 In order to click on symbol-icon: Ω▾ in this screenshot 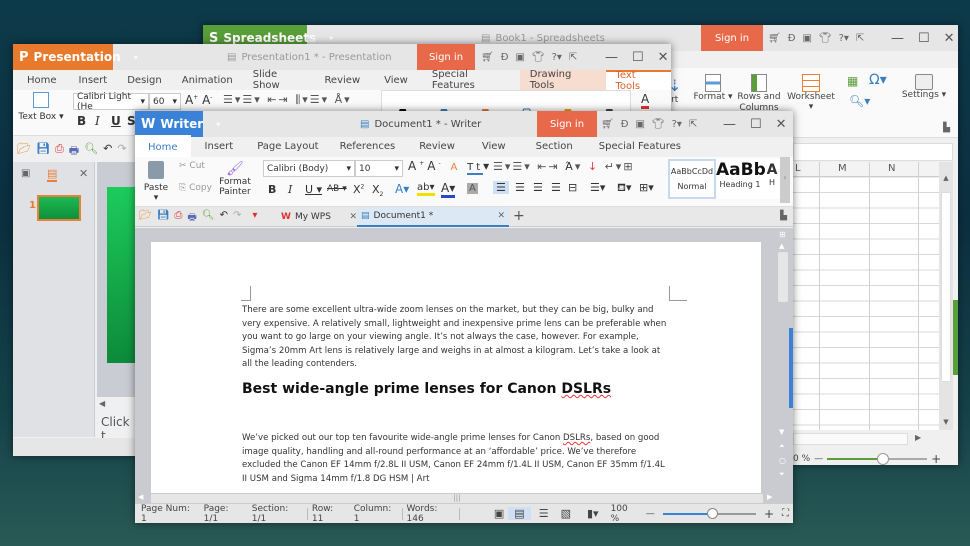, I will do `click(878, 80)`.